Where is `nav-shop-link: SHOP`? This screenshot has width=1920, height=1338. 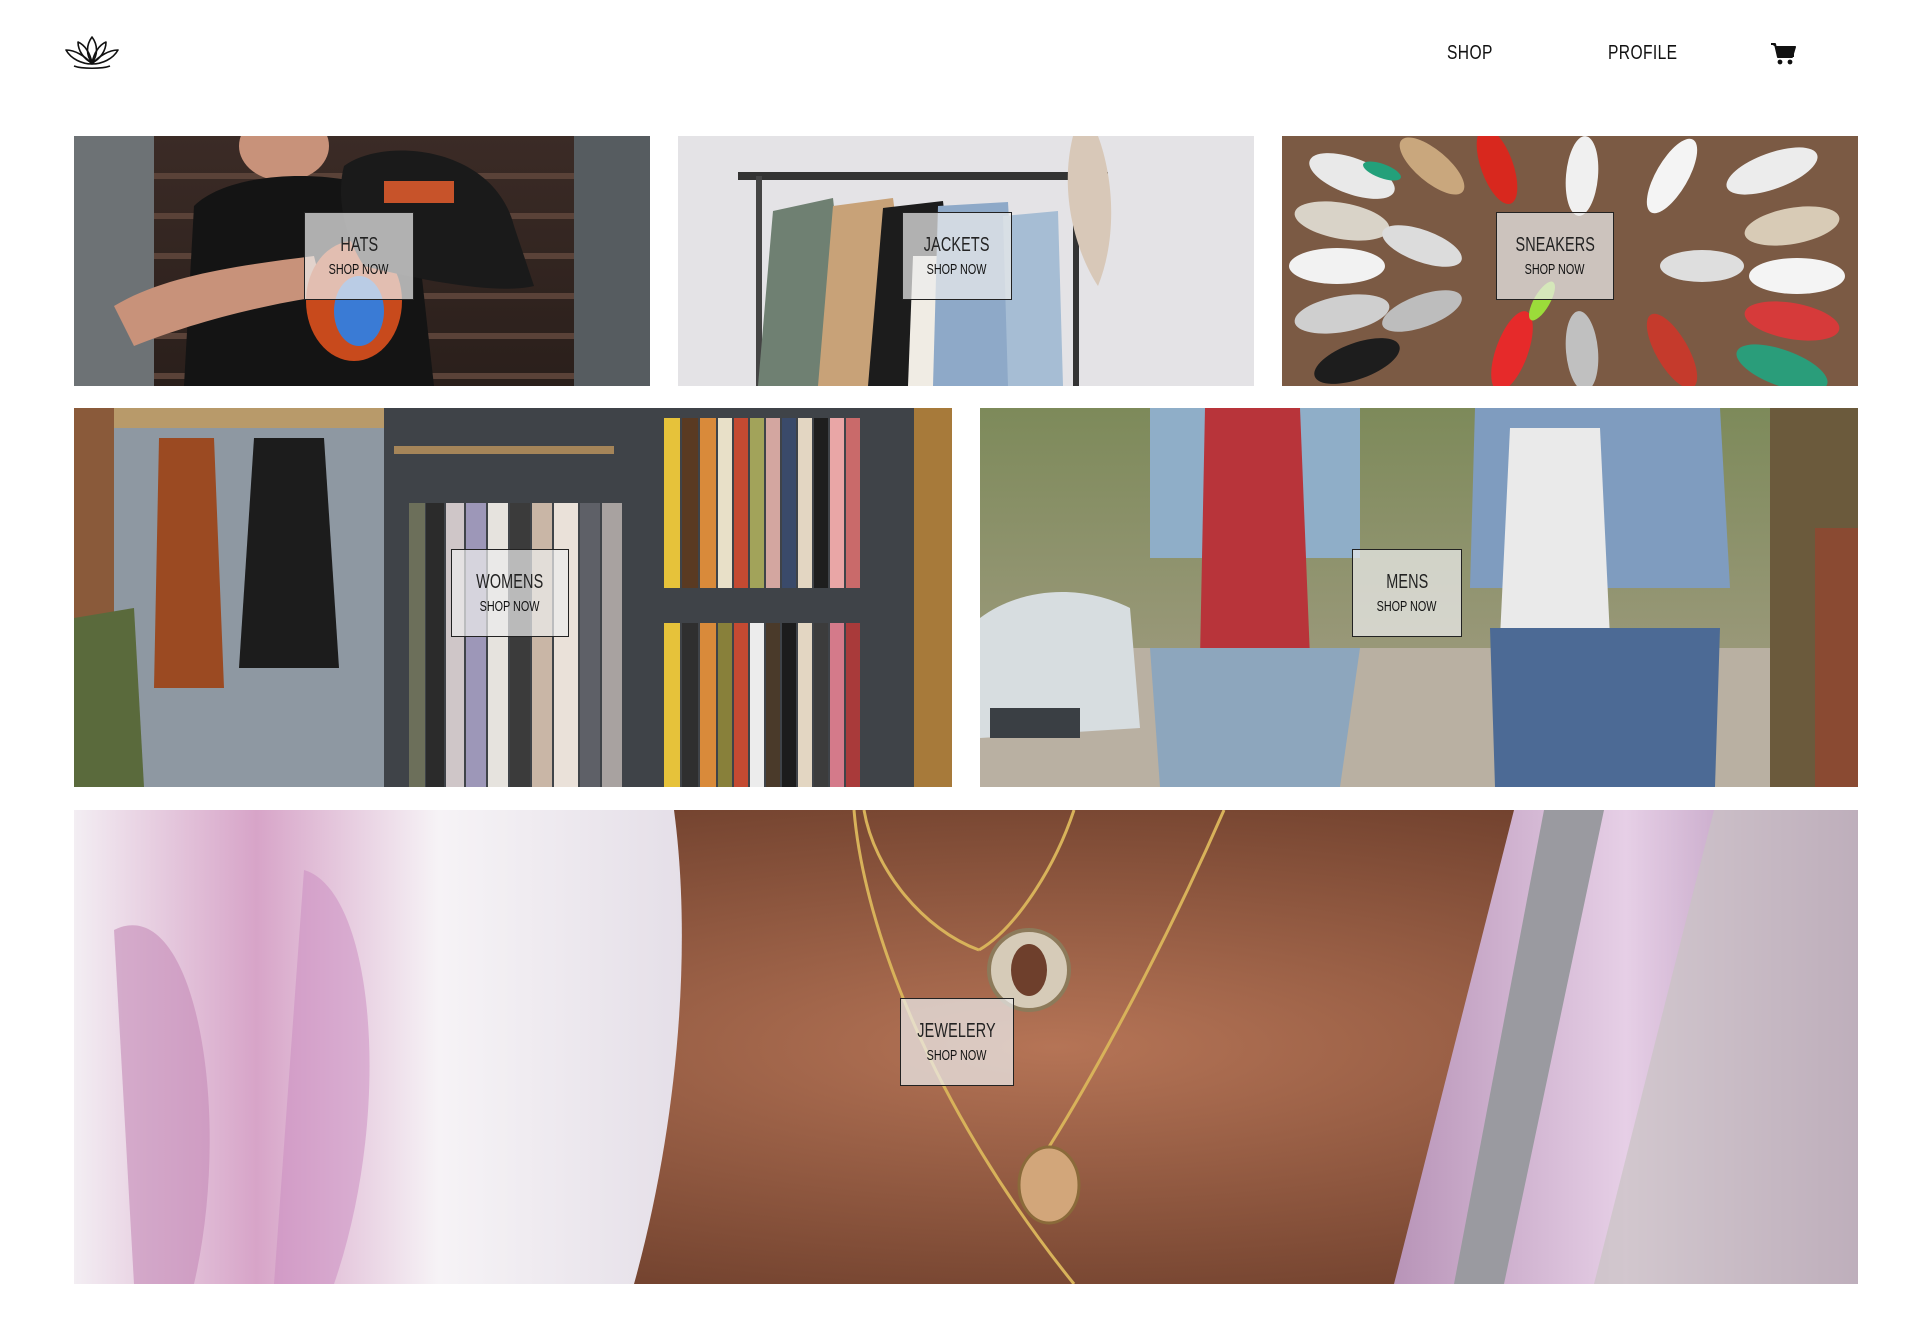
nav-shop-link: SHOP is located at coordinates (1470, 53).